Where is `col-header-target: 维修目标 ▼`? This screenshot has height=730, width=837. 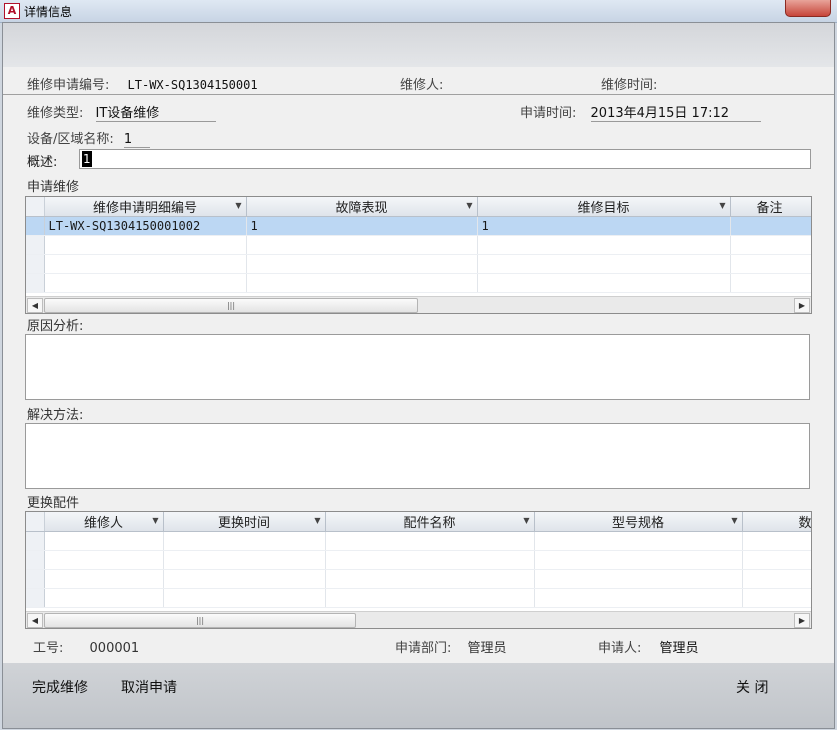
col-header-target: 维修目标 ▼ is located at coordinates (604, 207).